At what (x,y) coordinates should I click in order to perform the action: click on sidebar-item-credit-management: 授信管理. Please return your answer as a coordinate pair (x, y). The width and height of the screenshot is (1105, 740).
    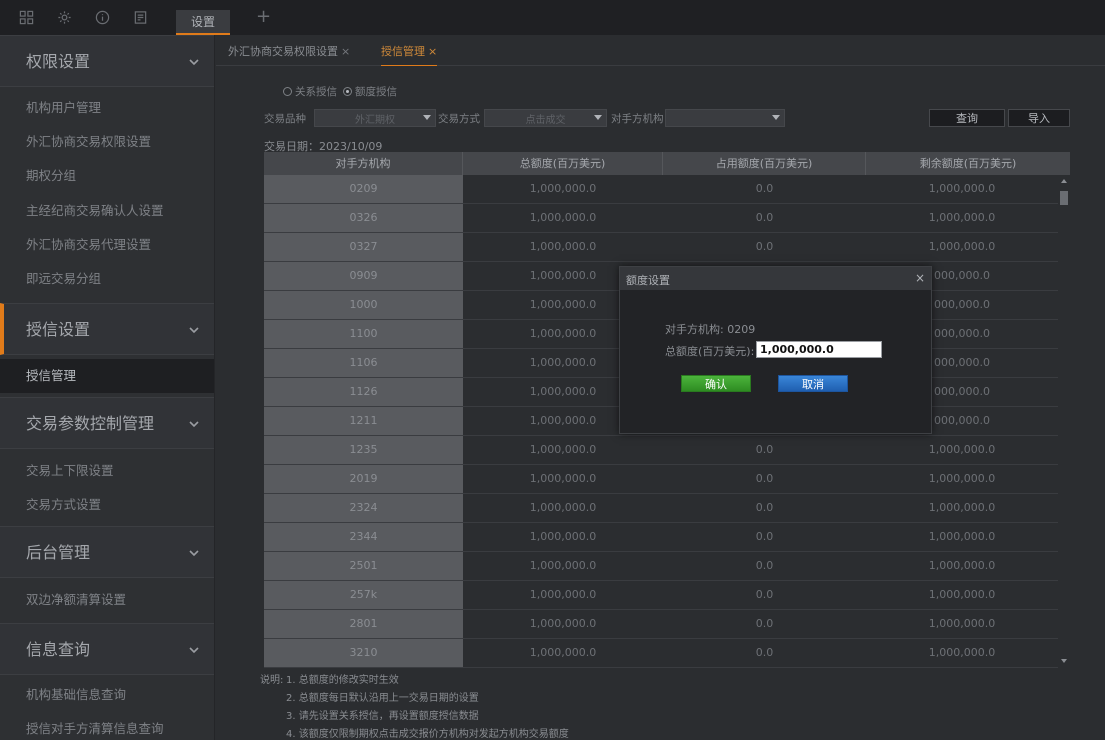
    Looking at the image, I should click on (107, 376).